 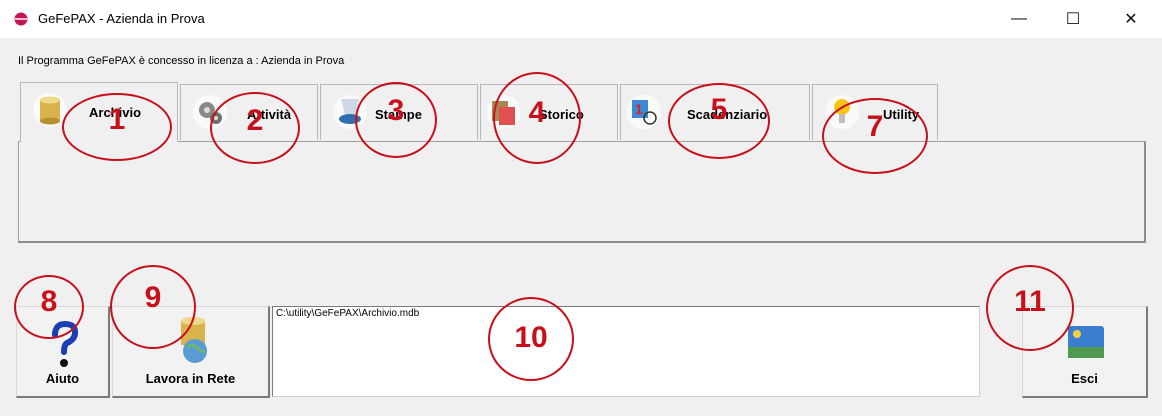 What do you see at coordinates (1073, 19) in the screenshot?
I see `maximize-button: ☐` at bounding box center [1073, 19].